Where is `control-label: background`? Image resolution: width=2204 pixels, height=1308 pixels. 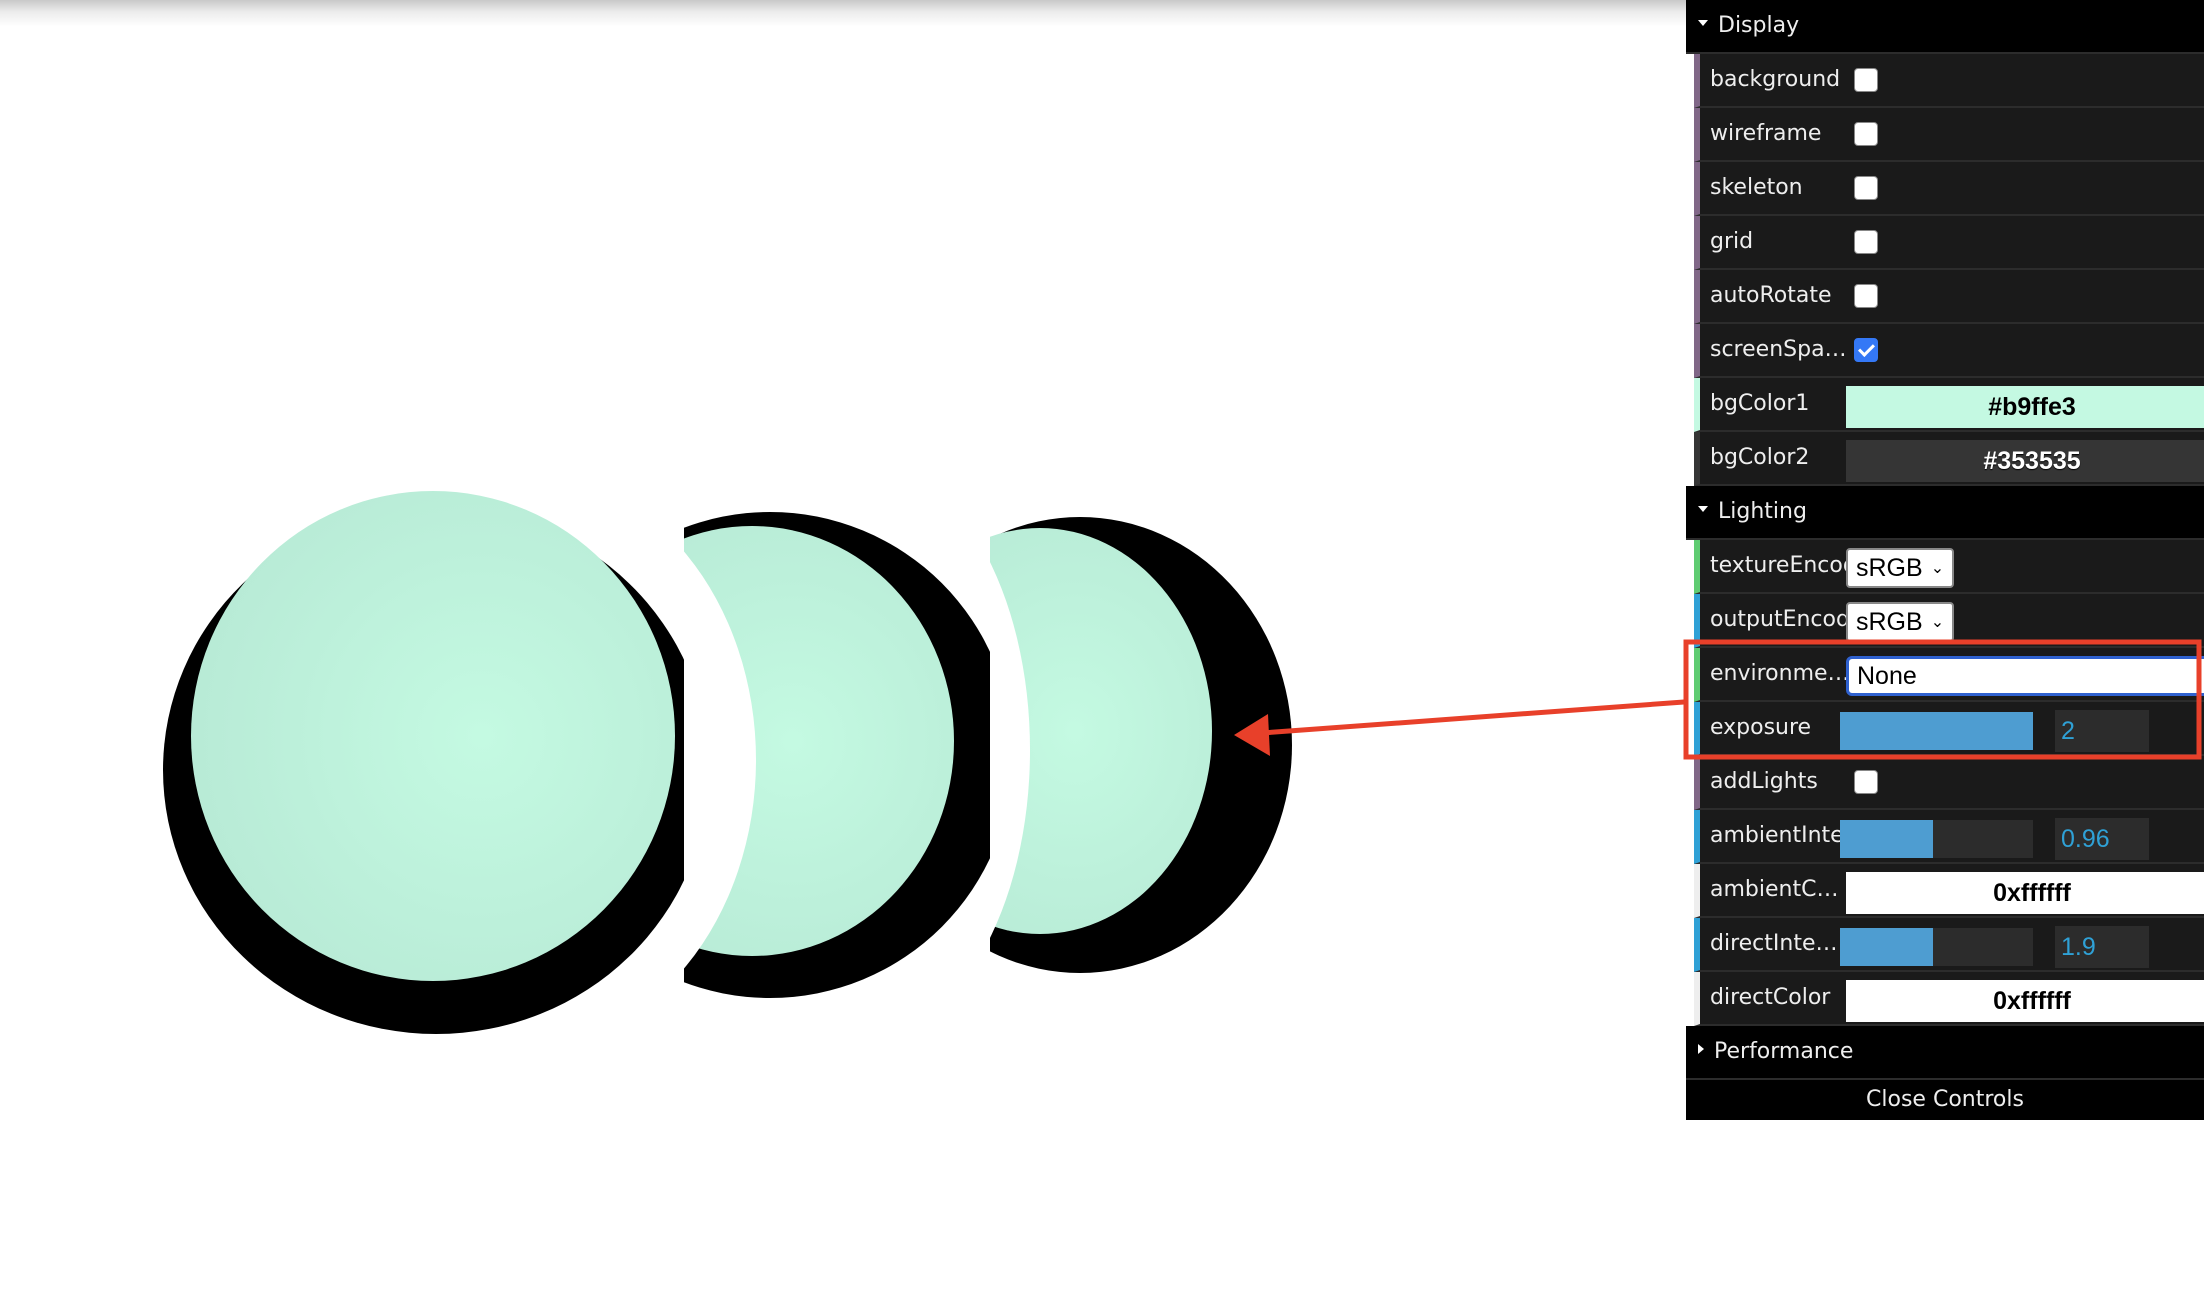 control-label: background is located at coordinates (1775, 79).